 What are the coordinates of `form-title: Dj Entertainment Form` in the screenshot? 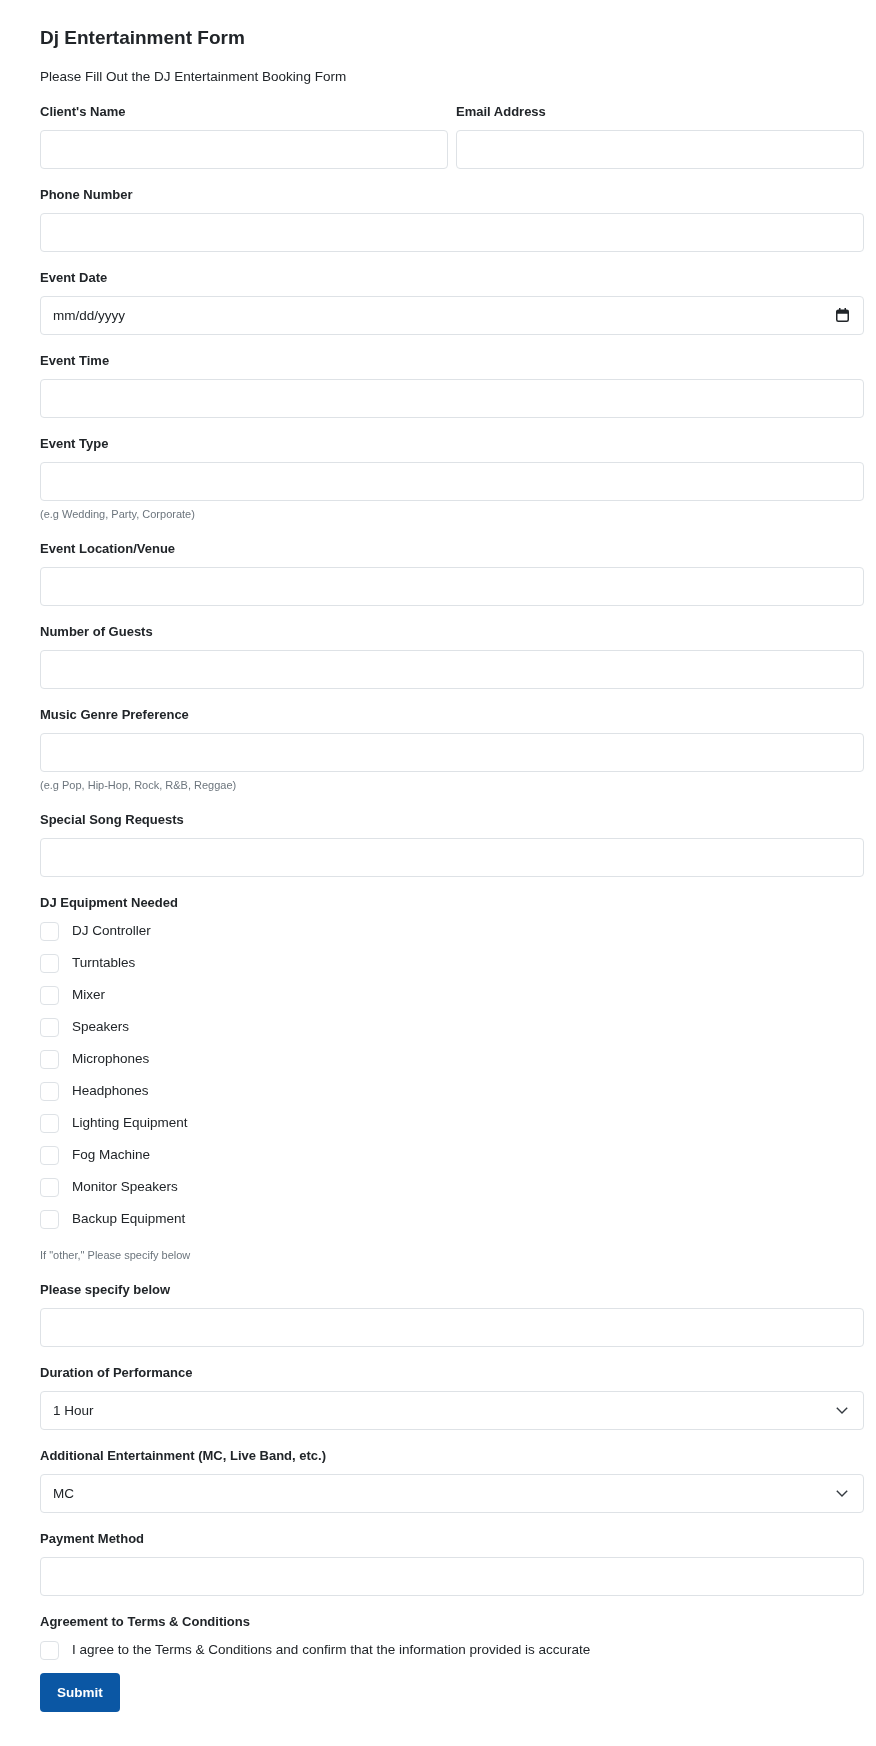 It's located at (142, 38).